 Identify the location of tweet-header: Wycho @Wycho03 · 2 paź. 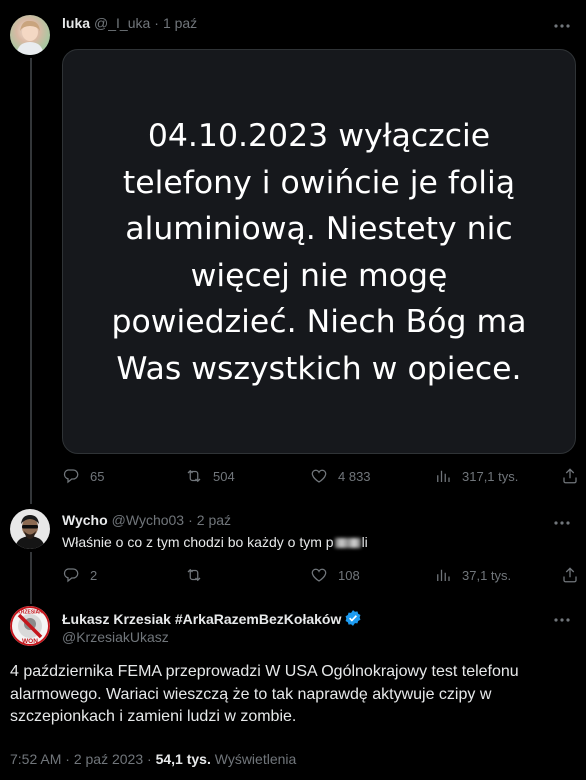
(146, 520).